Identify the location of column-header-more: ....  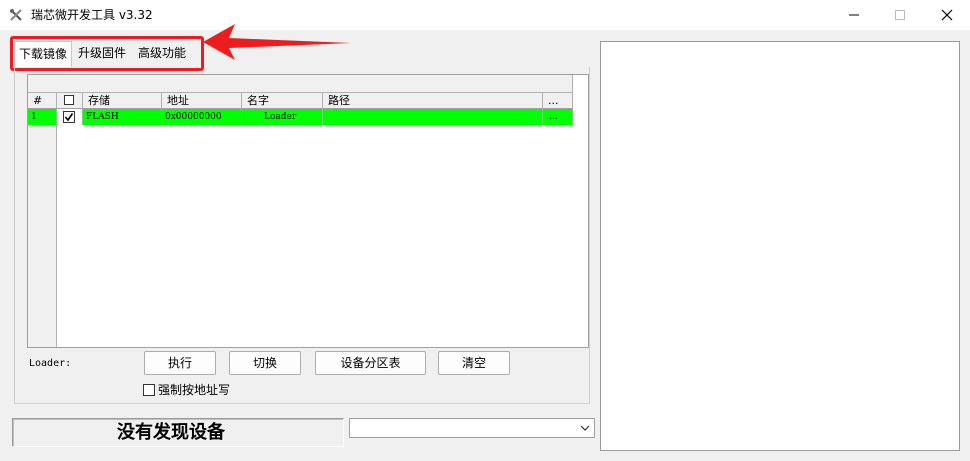
(558, 101).